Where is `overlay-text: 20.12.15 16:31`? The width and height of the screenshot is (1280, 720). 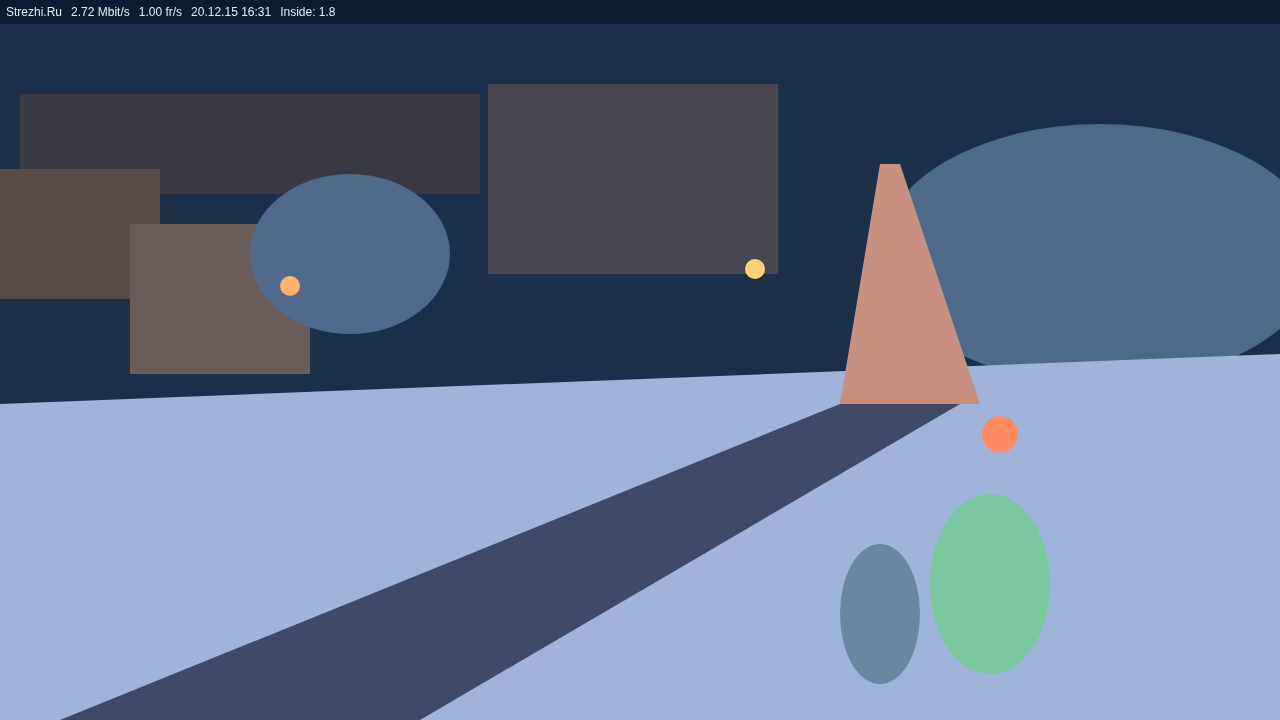
overlay-text: 20.12.15 16:31 is located at coordinates (231, 12).